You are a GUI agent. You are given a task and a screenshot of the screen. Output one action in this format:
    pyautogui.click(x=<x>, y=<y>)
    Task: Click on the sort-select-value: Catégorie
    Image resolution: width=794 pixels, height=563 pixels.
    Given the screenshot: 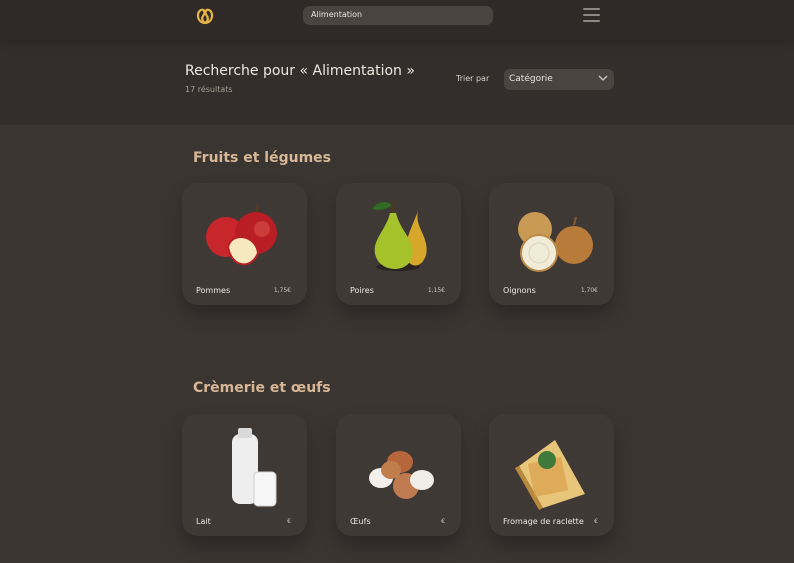 What is the action you would take?
    pyautogui.click(x=531, y=79)
    